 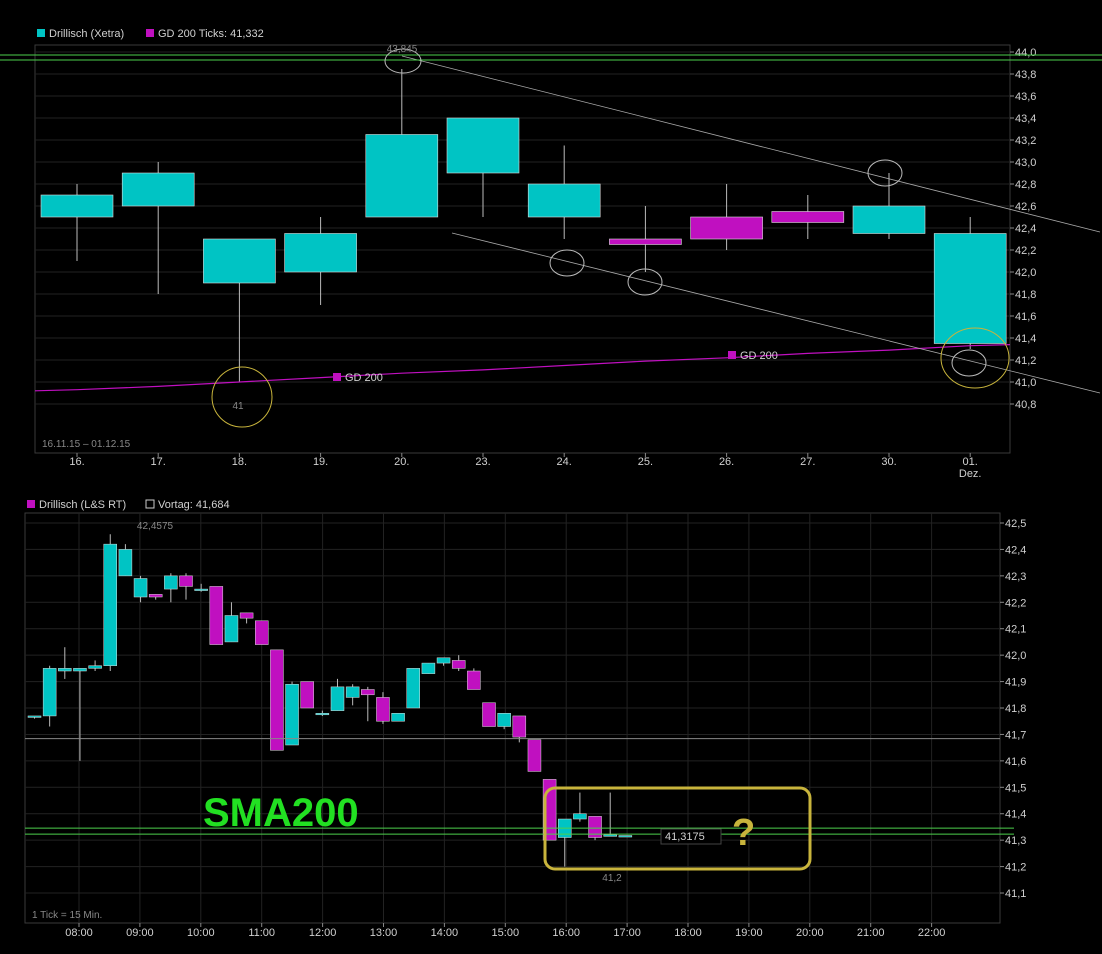 What do you see at coordinates (807, 462) in the screenshot?
I see `top-xtick-label: 27.` at bounding box center [807, 462].